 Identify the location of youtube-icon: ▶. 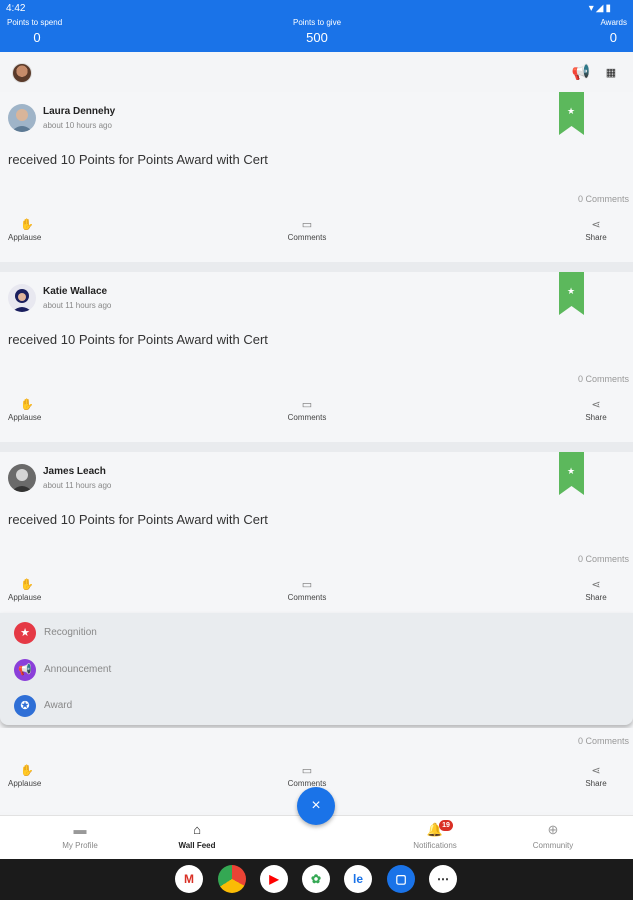
(274, 879).